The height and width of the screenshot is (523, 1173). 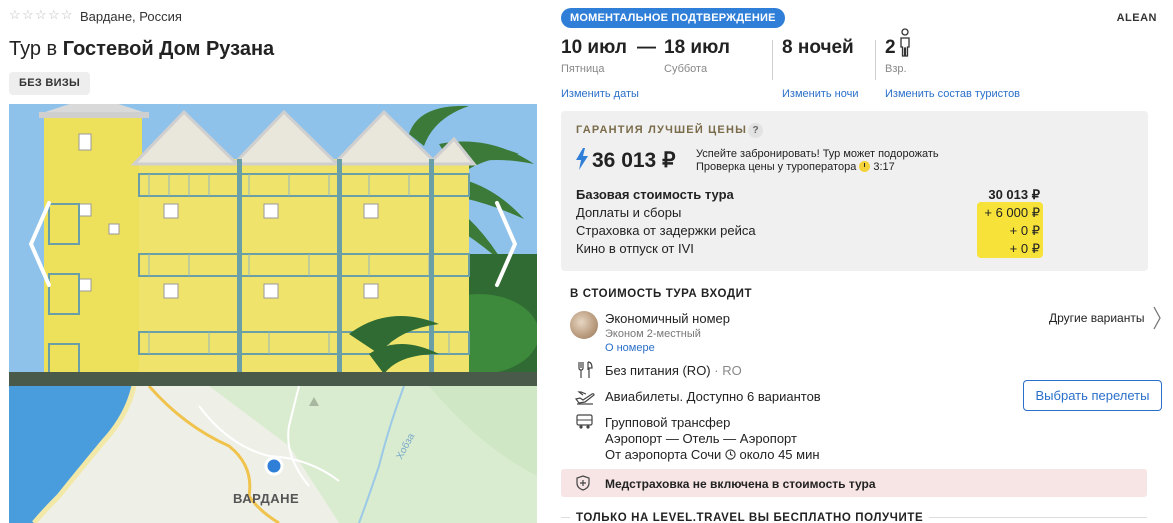 What do you see at coordinates (168, 49) in the screenshot?
I see `hotel-name: Гостевой Дом Рузана` at bounding box center [168, 49].